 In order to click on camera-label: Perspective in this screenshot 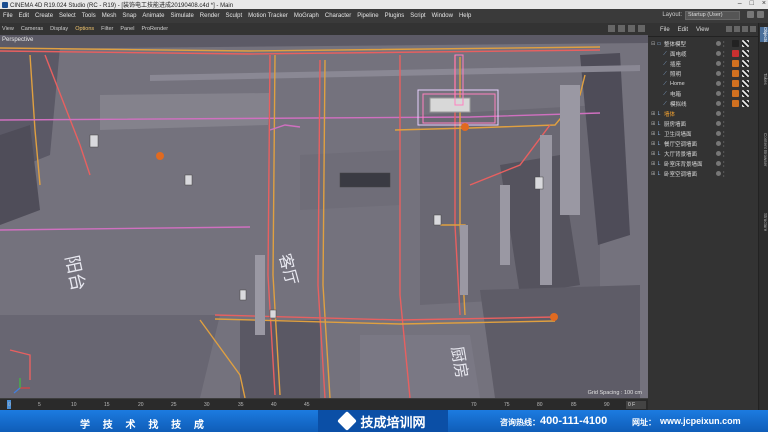, I will do `click(17, 40)`.